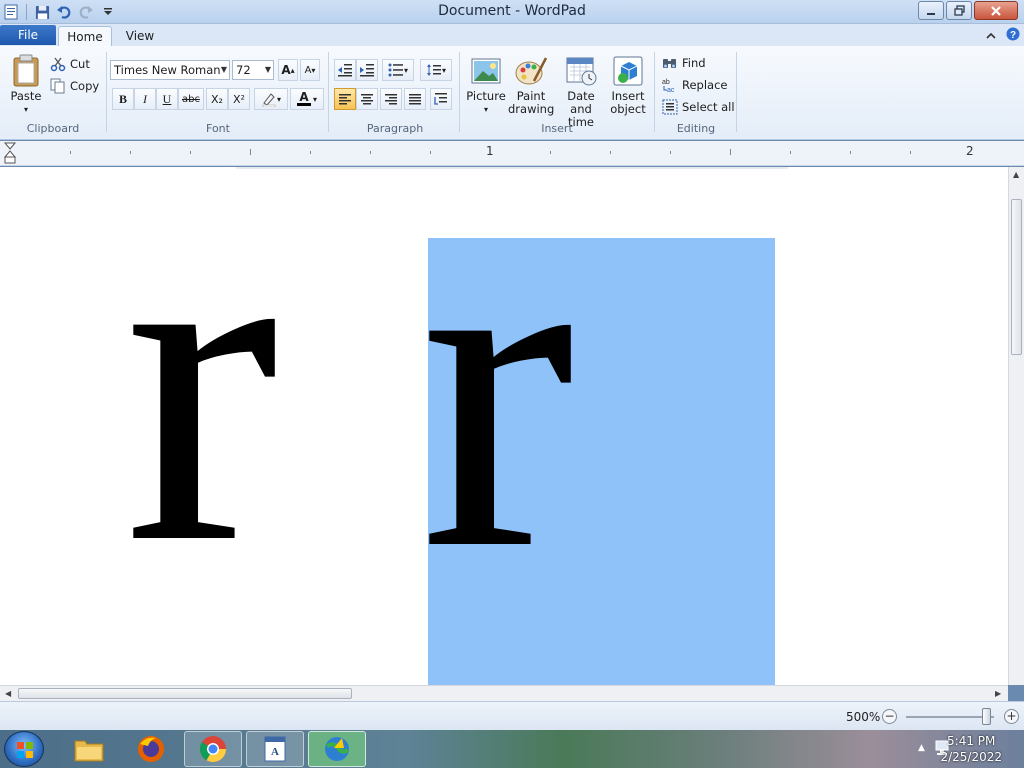 Image resolution: width=1024 pixels, height=768 pixels. What do you see at coordinates (531, 102) in the screenshot?
I see `paint-drawing-label: Paint drawing` at bounding box center [531, 102].